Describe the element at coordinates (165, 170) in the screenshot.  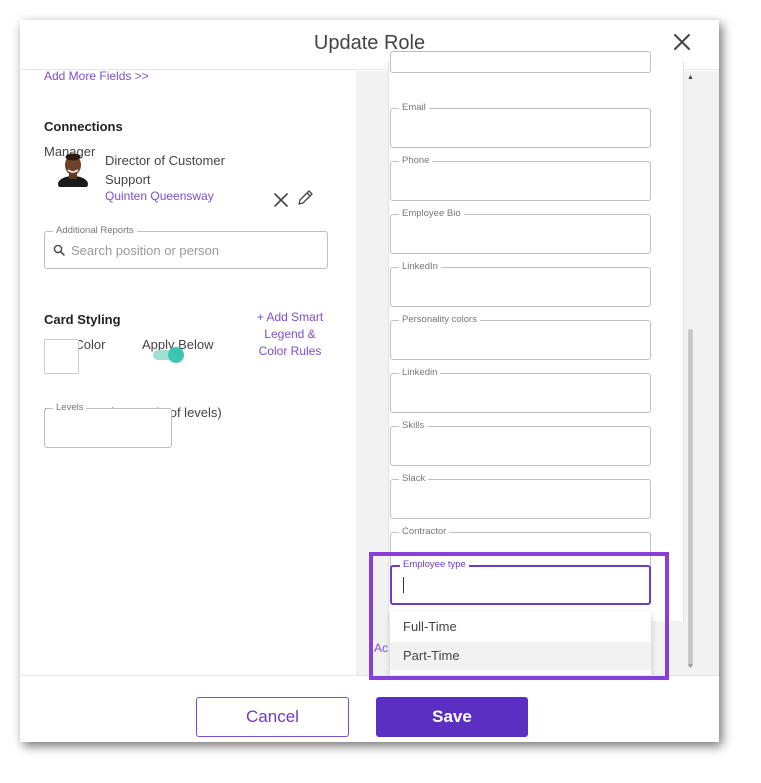
I see `manager-title: Director of Customer Support` at that location.